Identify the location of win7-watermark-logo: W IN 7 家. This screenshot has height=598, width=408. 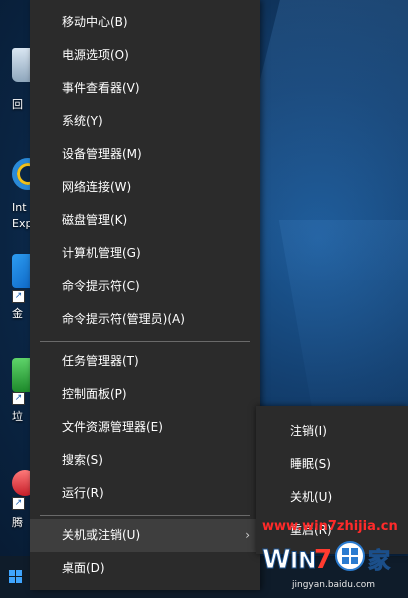
(327, 558).